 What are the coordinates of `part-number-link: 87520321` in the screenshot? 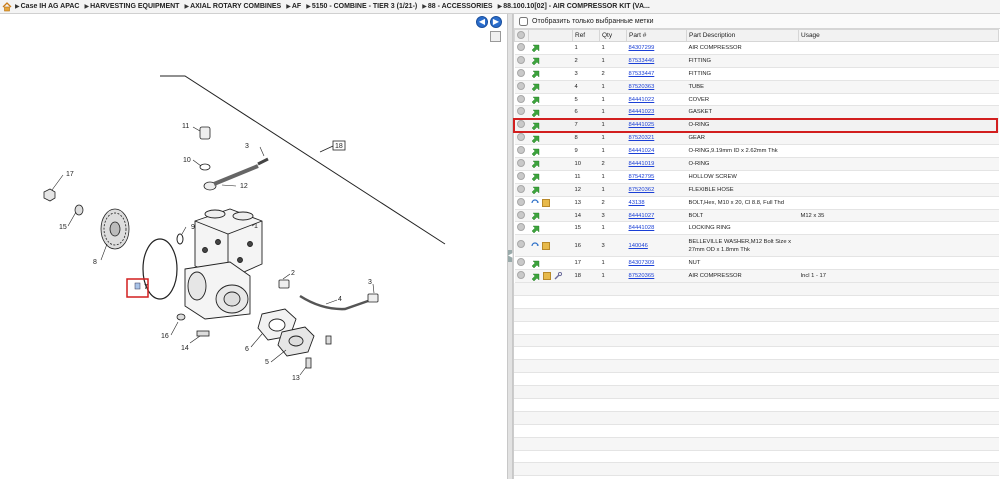 It's located at (656, 138).